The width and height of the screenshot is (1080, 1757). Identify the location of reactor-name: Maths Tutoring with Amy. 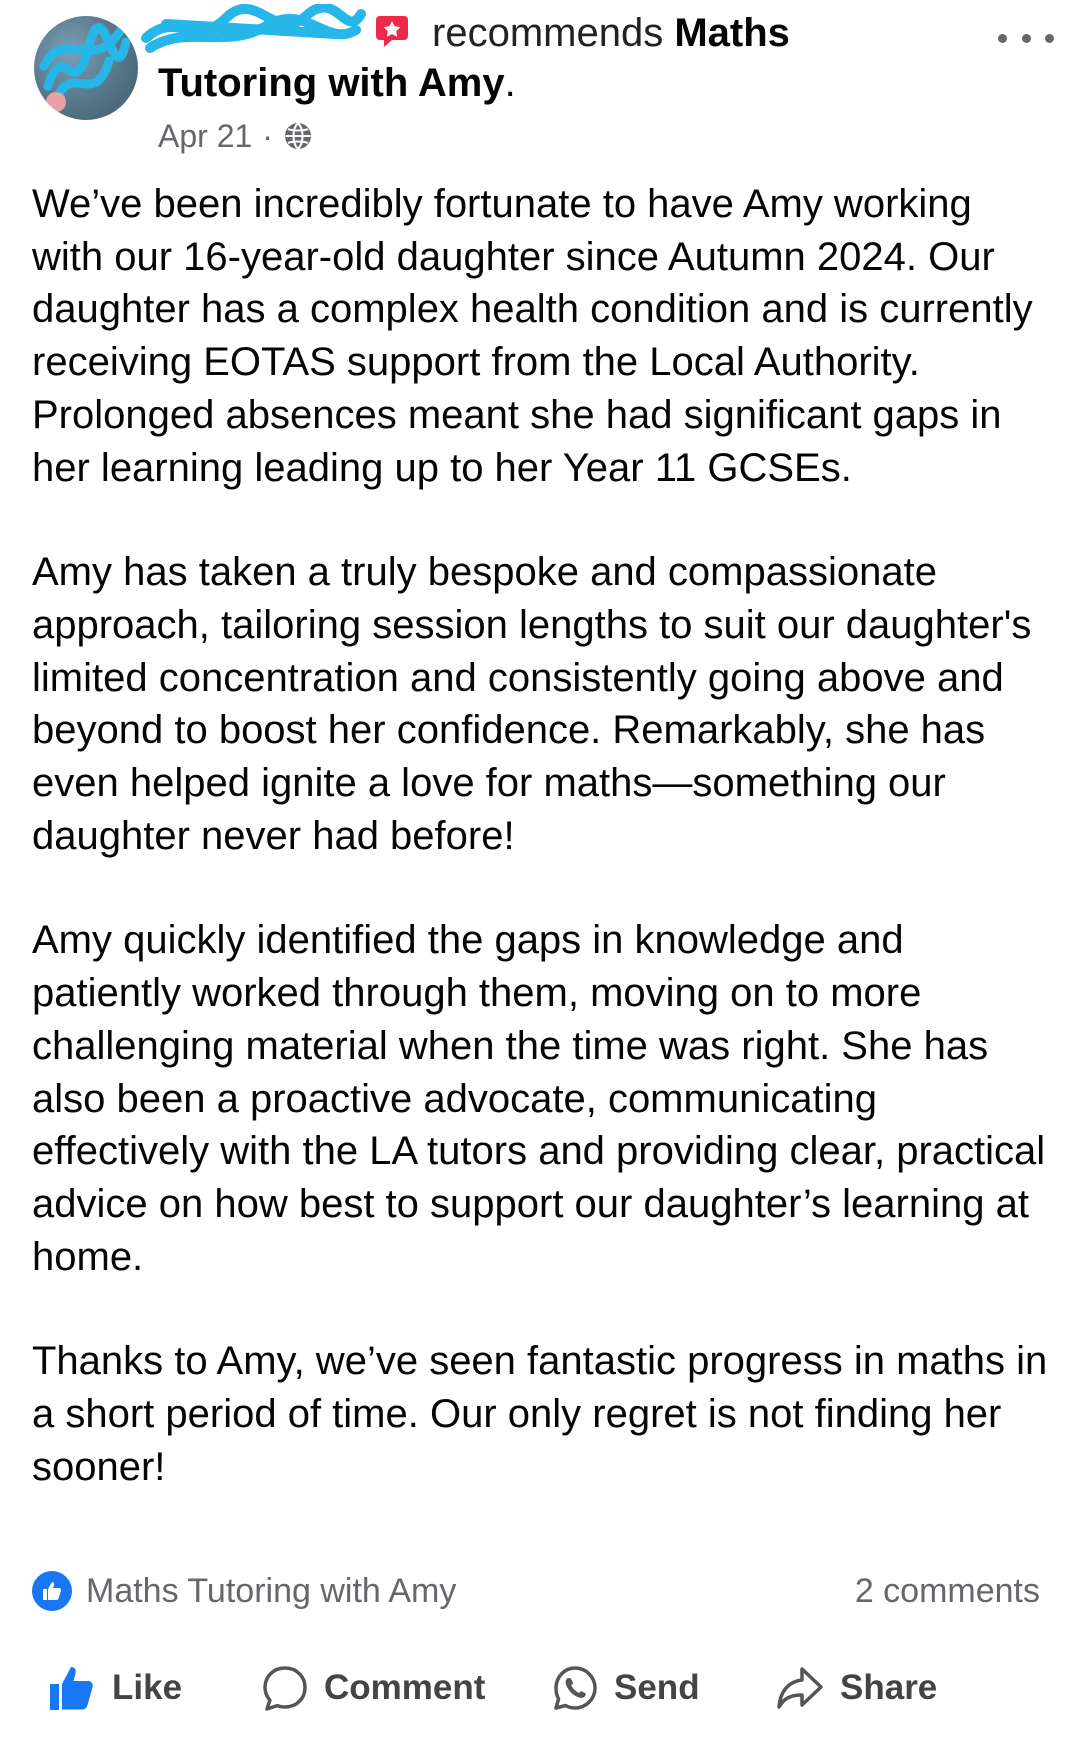
(271, 1590).